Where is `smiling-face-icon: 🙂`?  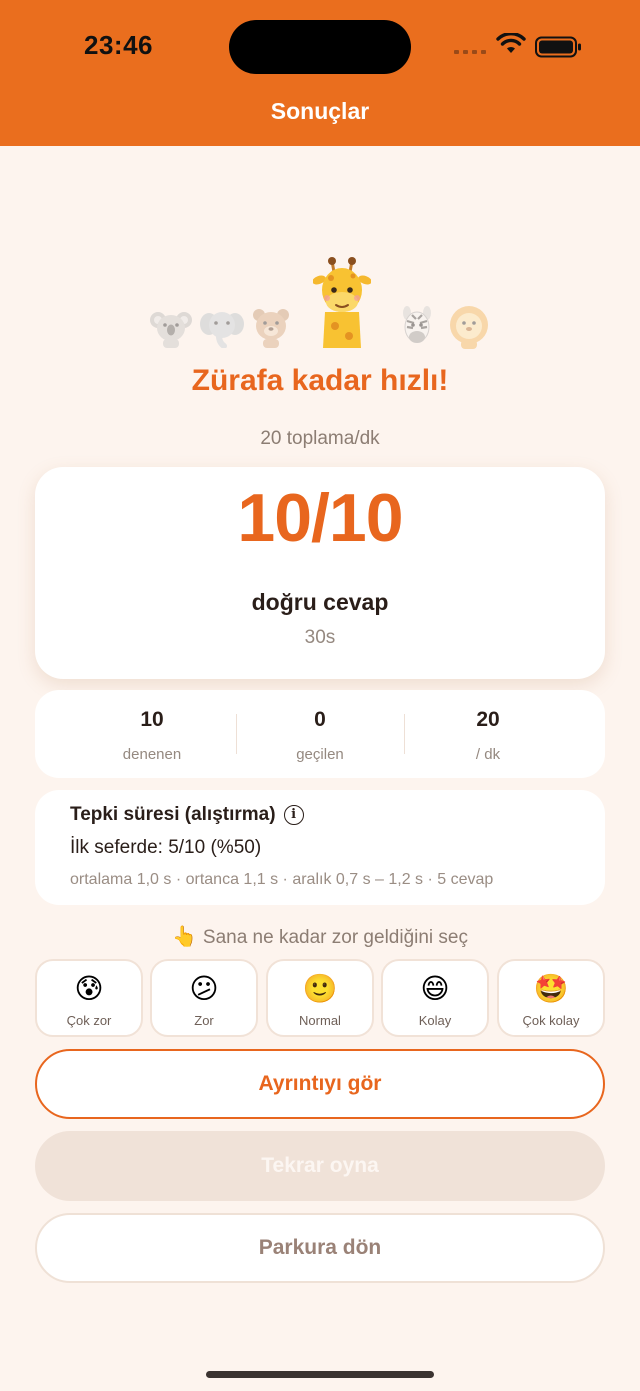
smiling-face-icon: 🙂 is located at coordinates (320, 988).